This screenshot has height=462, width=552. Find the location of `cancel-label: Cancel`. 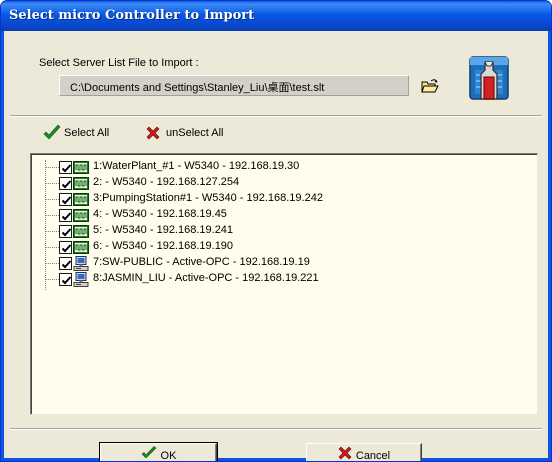

cancel-label: Cancel is located at coordinates (373, 455).